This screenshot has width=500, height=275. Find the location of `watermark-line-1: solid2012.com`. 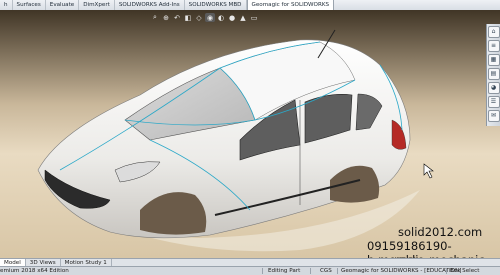

watermark-line-1: solid2012.com is located at coordinates (440, 232).